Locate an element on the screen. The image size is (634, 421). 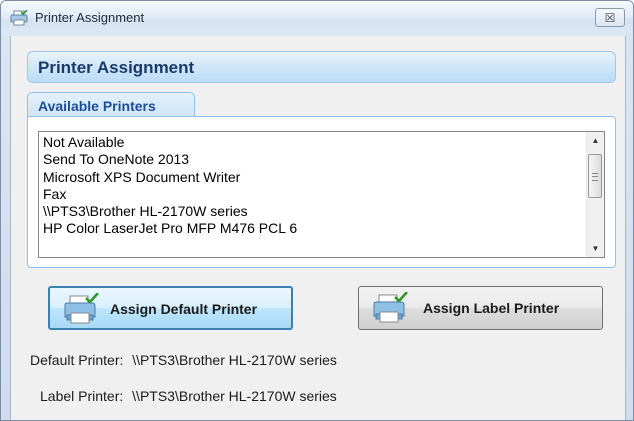
close-icon: ☒ is located at coordinates (610, 17).